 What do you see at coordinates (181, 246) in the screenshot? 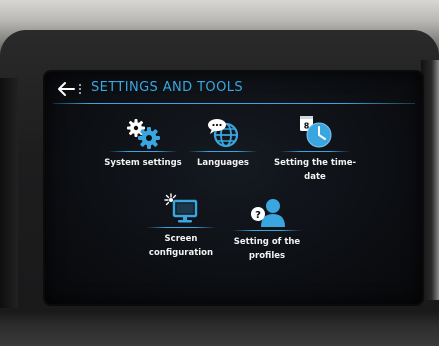
I see `tile-label: Screen configuration` at bounding box center [181, 246].